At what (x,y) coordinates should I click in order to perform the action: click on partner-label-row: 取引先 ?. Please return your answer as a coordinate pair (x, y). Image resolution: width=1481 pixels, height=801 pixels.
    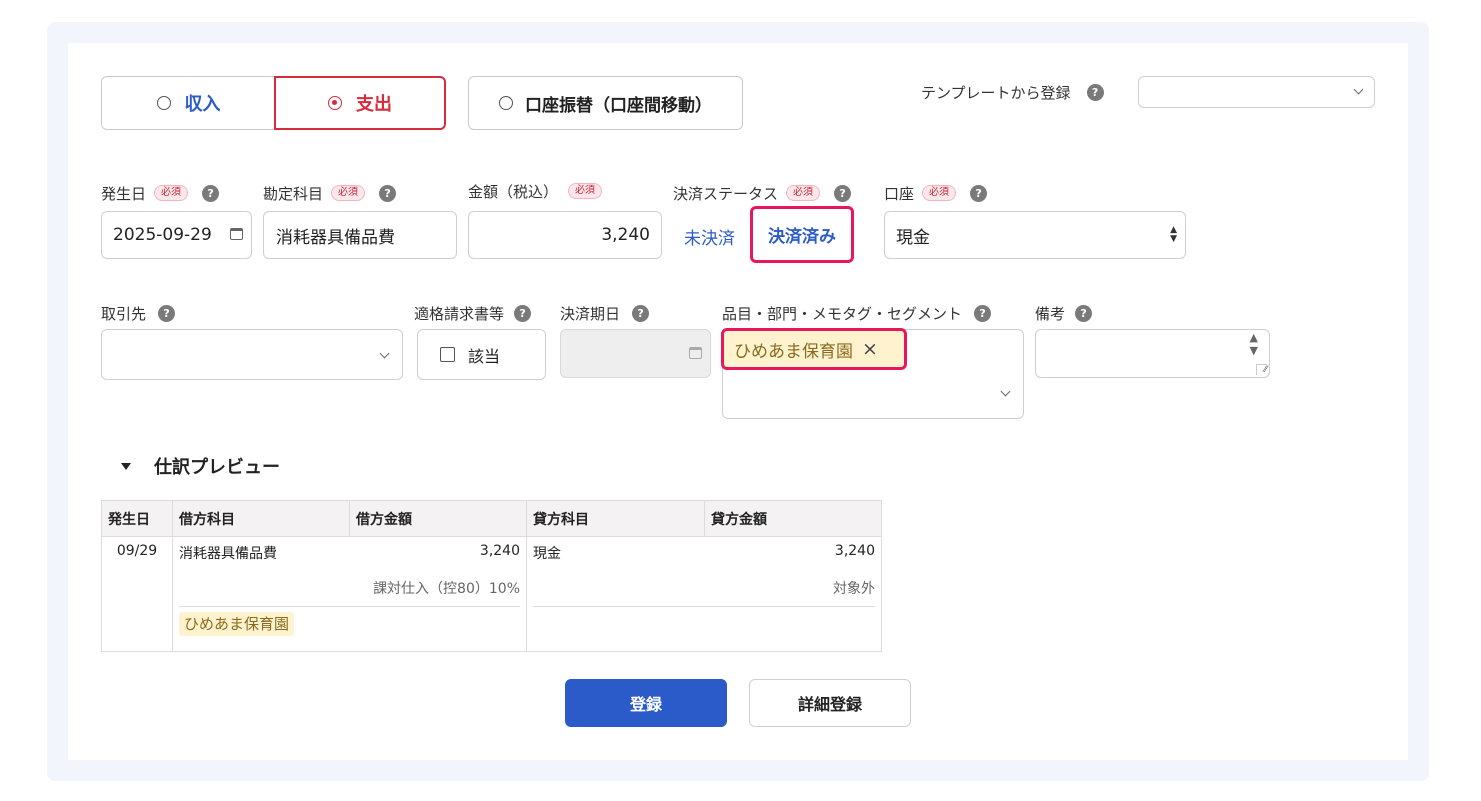
    Looking at the image, I should click on (138, 313).